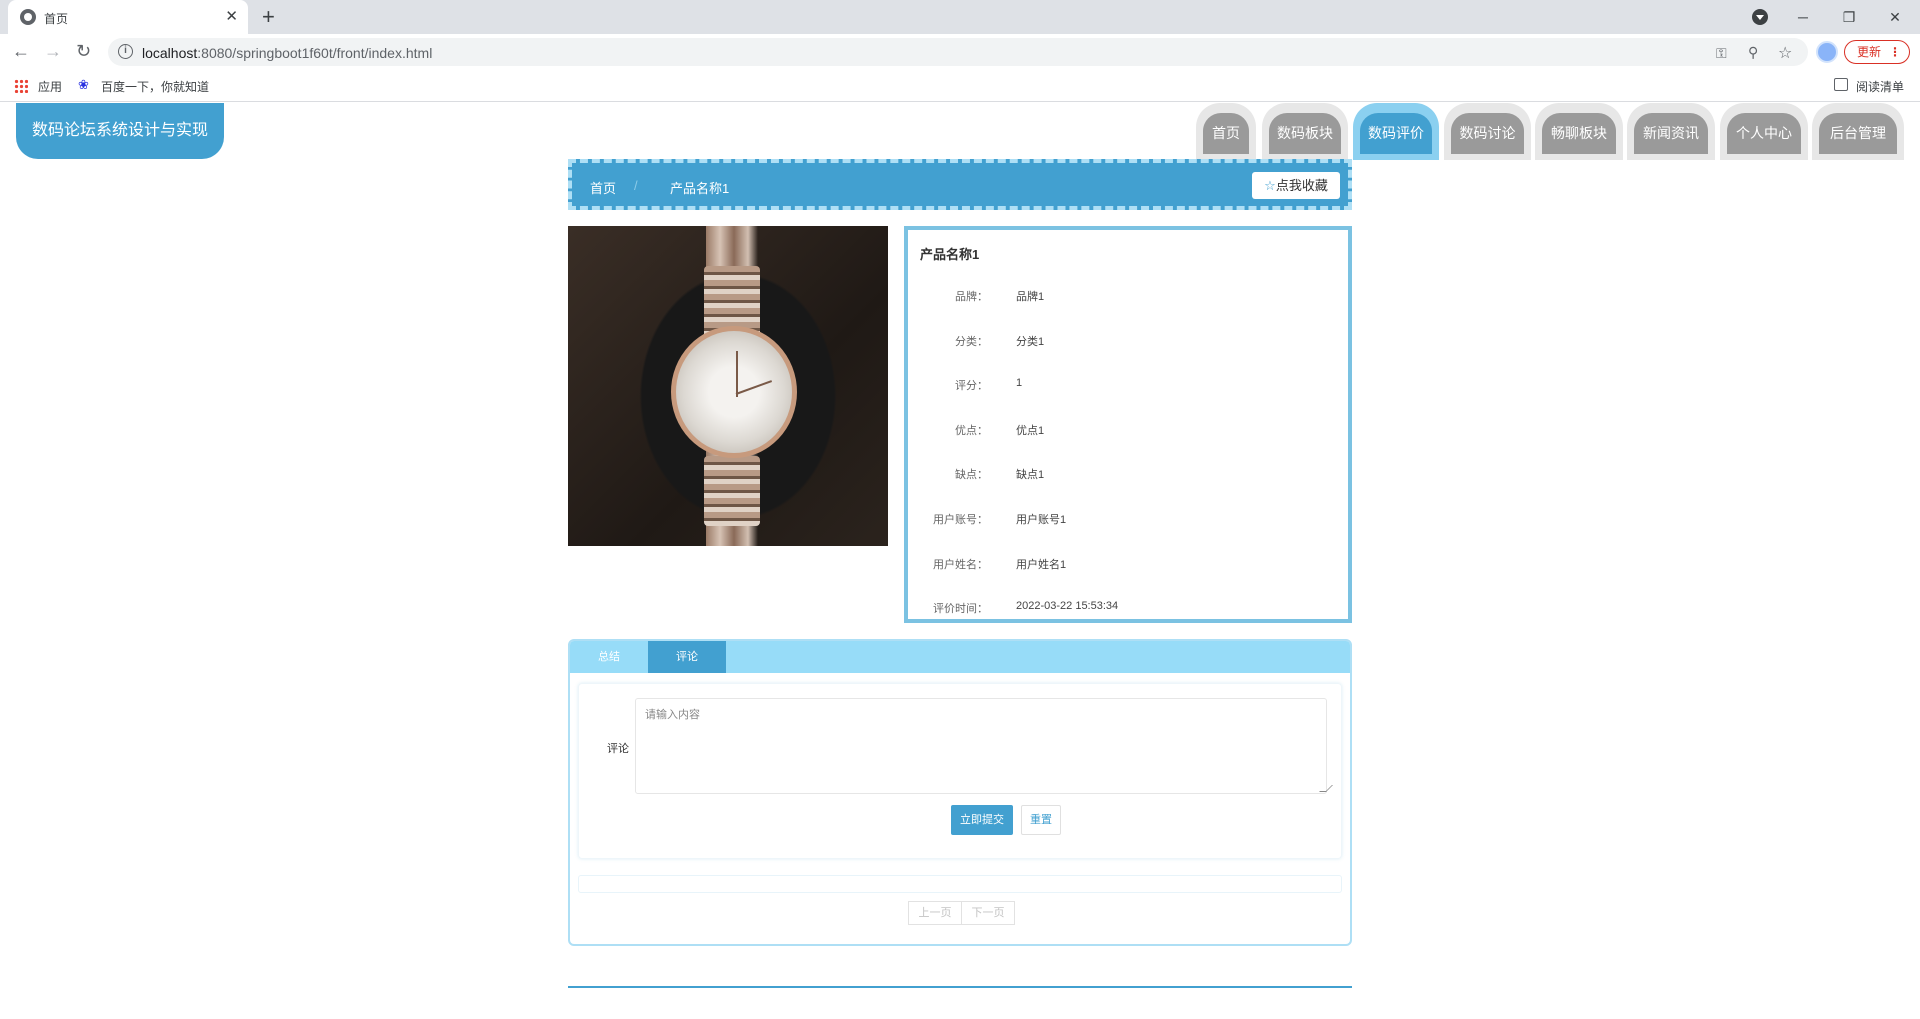 This screenshot has height=1019, width=1920. Describe the element at coordinates (618, 749) in the screenshot. I see `comment-label: 评论` at that location.